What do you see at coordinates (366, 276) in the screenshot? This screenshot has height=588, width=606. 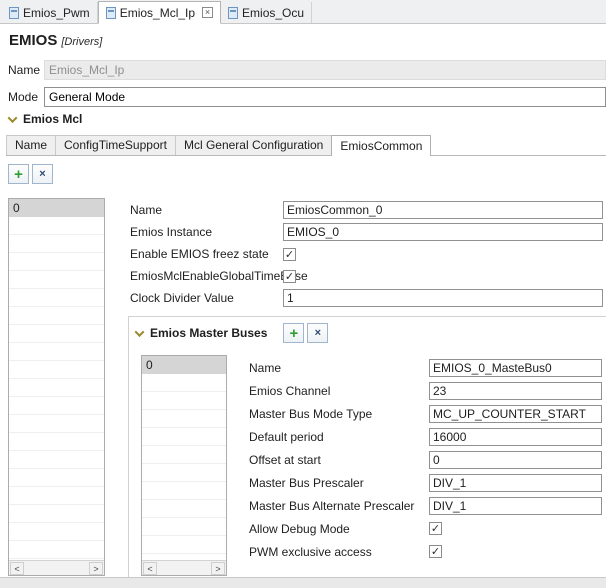 I see `field-row-emiosmclenableglobaltimebase: EmiosMclEnableGlobalTimeBase ✓` at bounding box center [366, 276].